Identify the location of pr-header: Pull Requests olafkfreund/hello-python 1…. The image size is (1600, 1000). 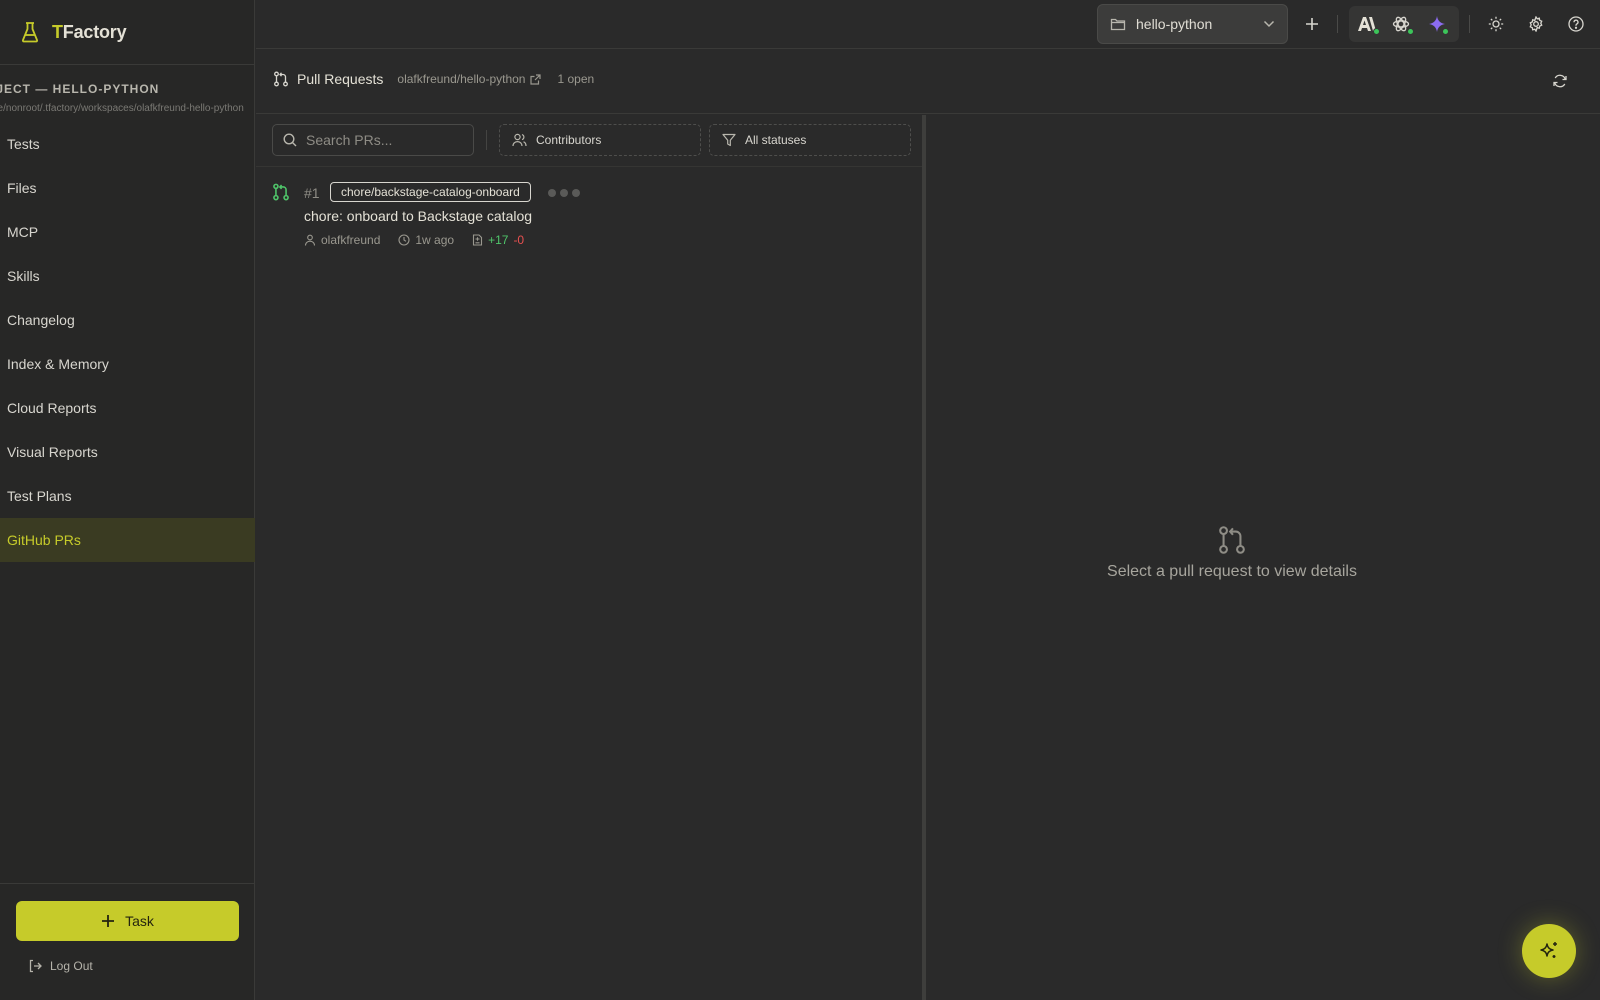
(928, 81).